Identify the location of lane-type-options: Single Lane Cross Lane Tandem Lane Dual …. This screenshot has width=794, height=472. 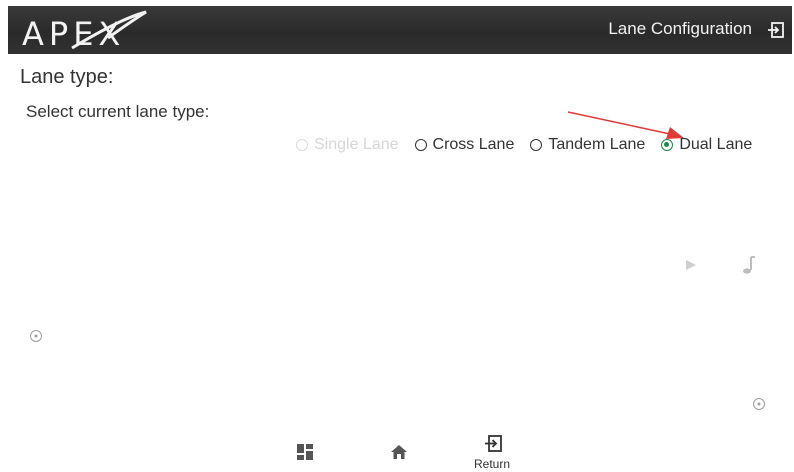
(524, 145).